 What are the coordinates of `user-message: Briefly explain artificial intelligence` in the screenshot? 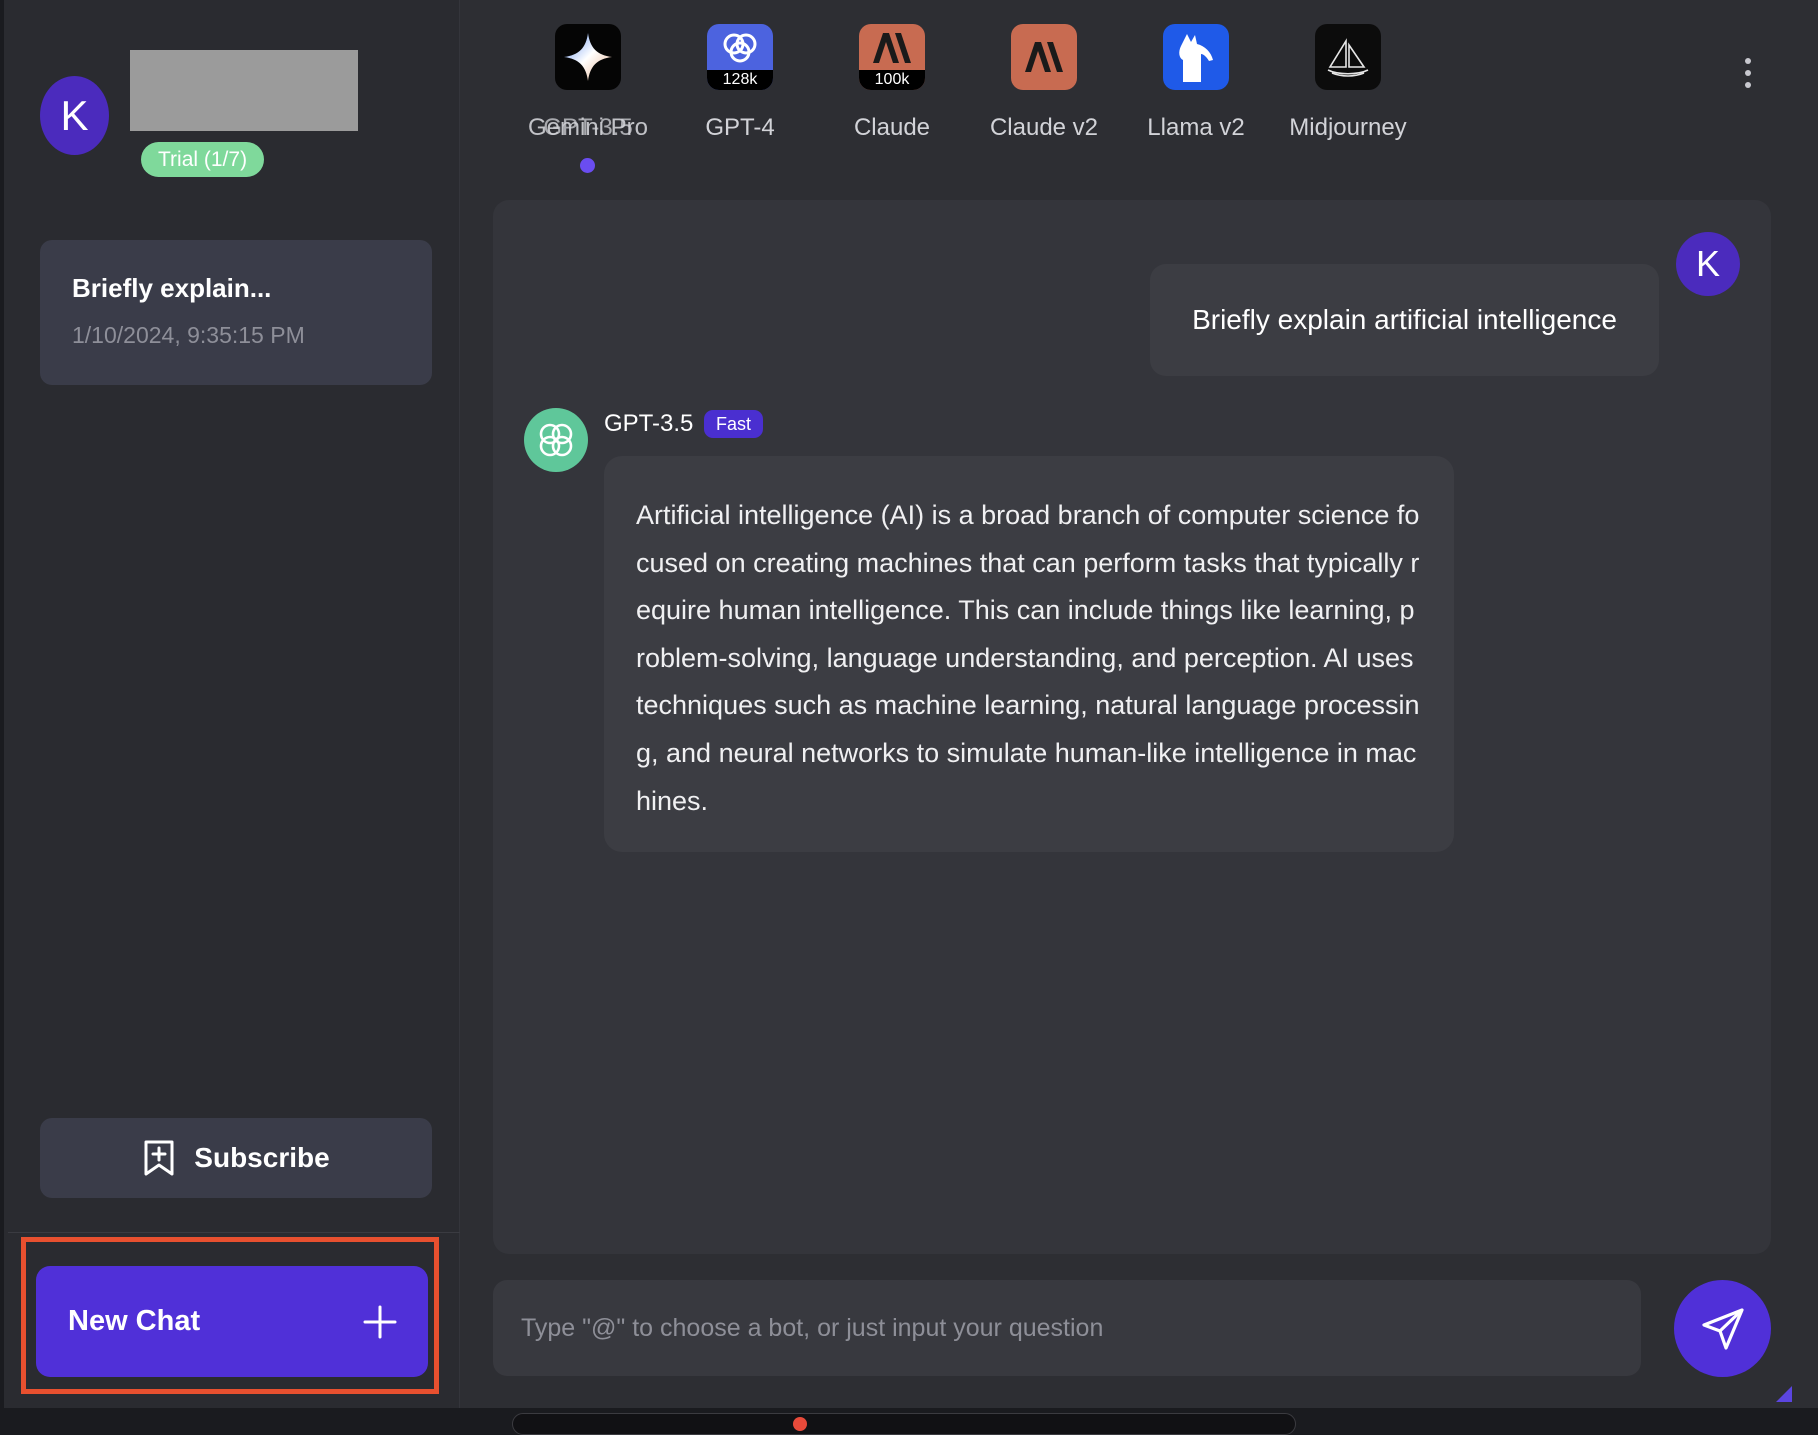 It's located at (1404, 320).